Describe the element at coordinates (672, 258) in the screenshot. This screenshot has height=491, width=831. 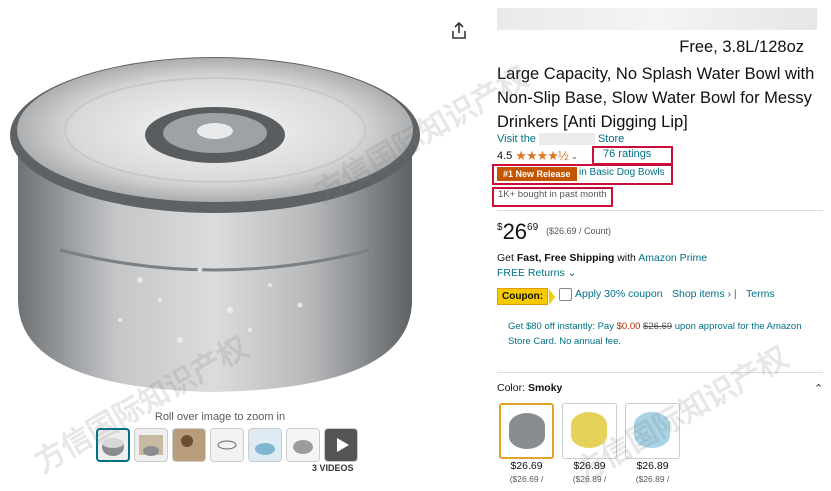
I see `prime-link: Amazon Prime` at that location.